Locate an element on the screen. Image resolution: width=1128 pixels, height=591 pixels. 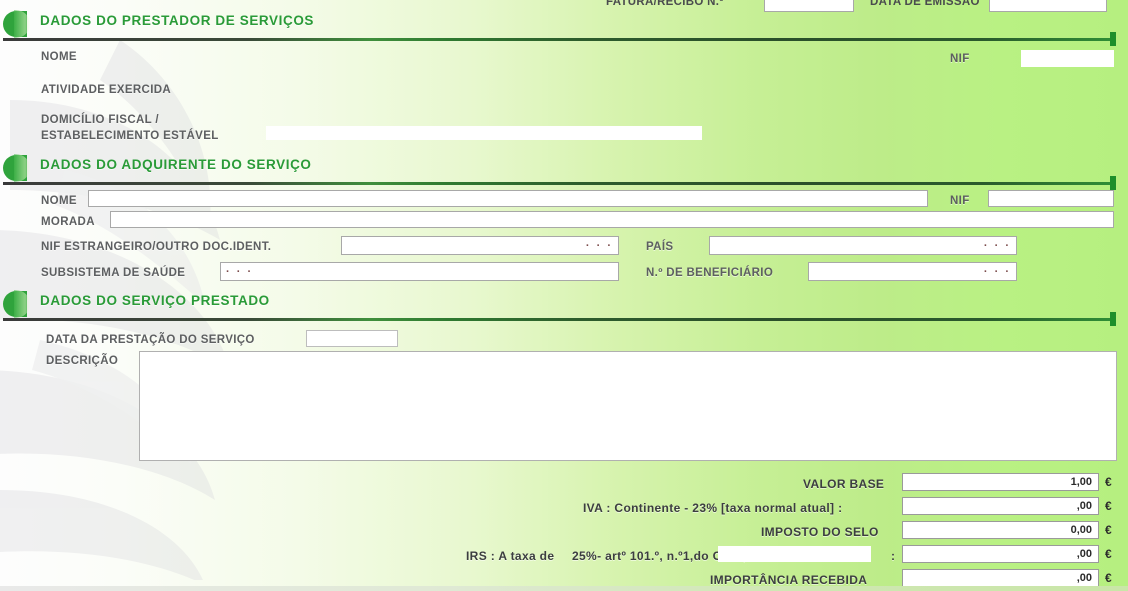
subsistema-value: · · · is located at coordinates (240, 271).